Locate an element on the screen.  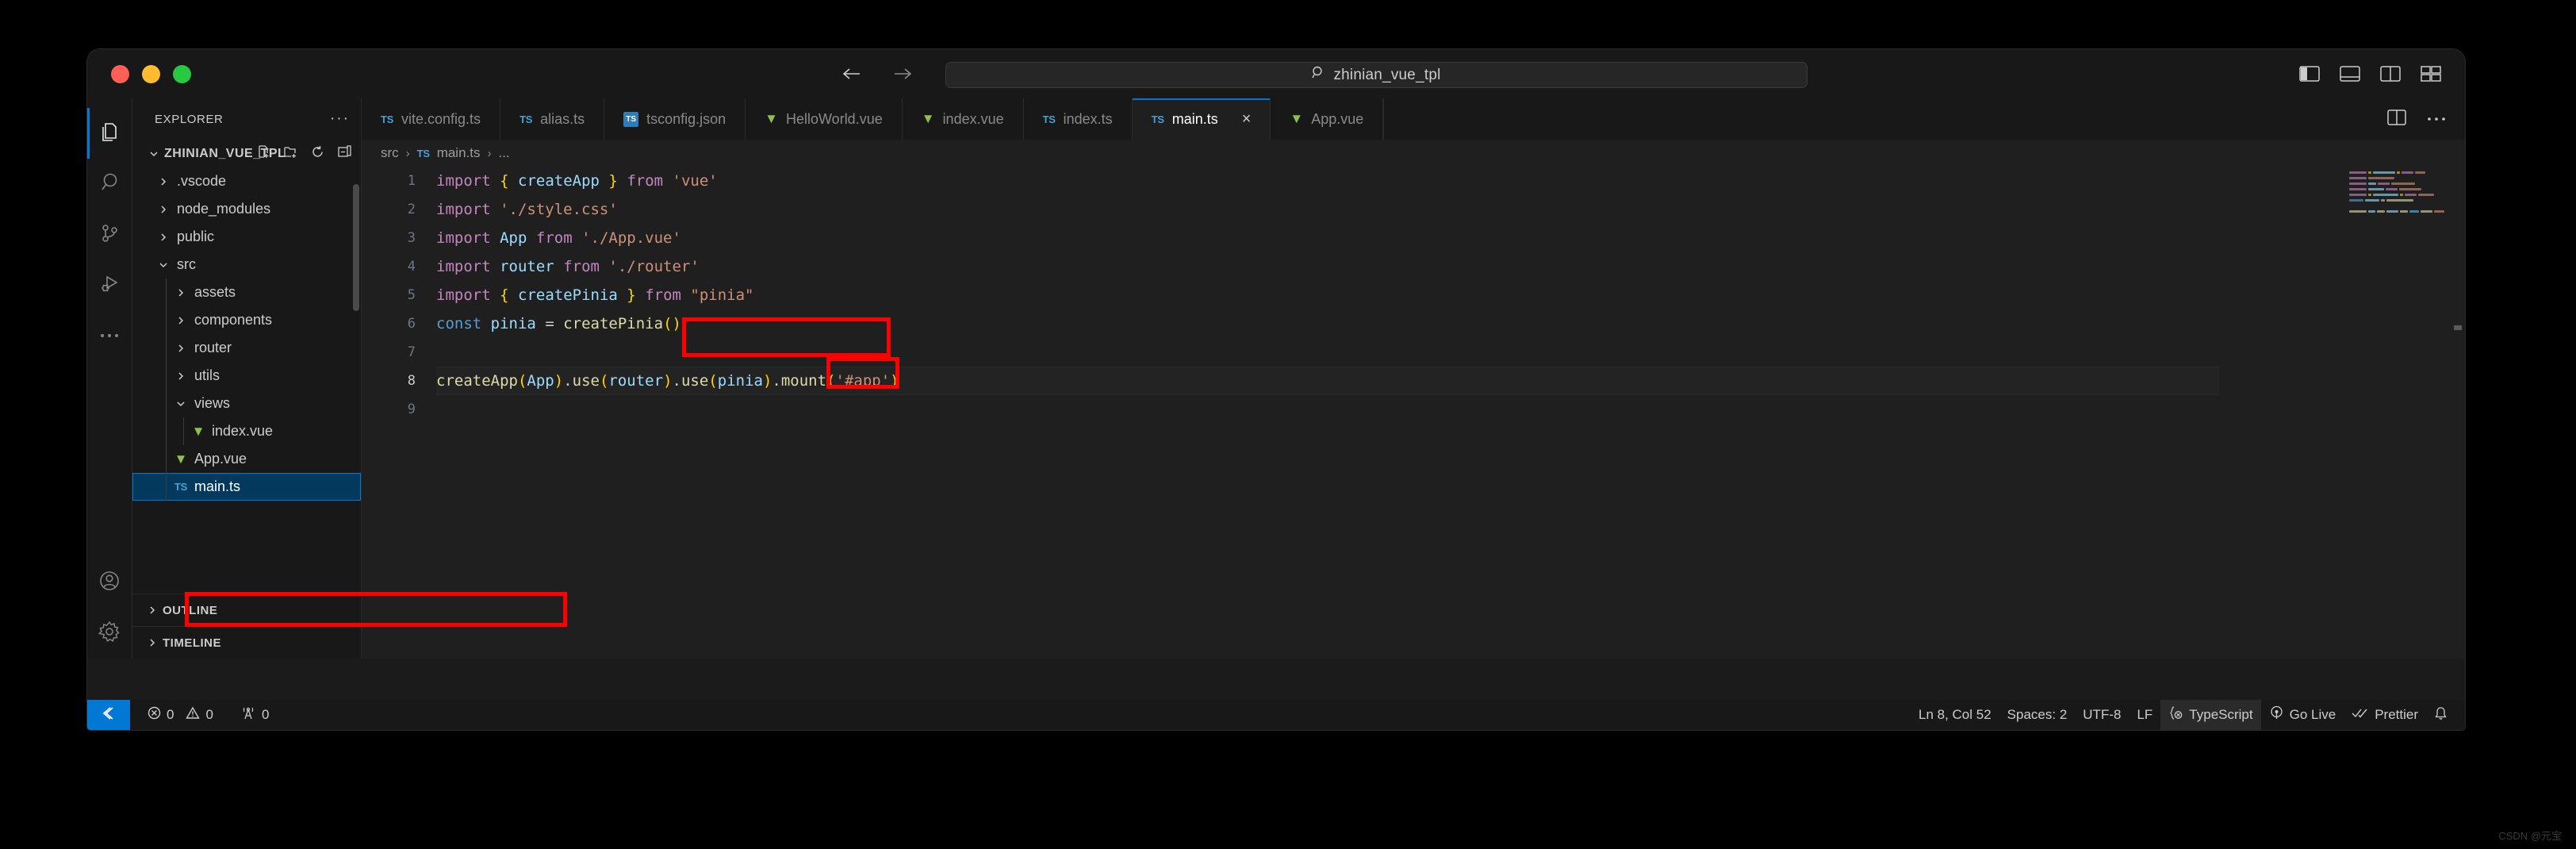
more-actions-icon is located at coordinates (2436, 119).